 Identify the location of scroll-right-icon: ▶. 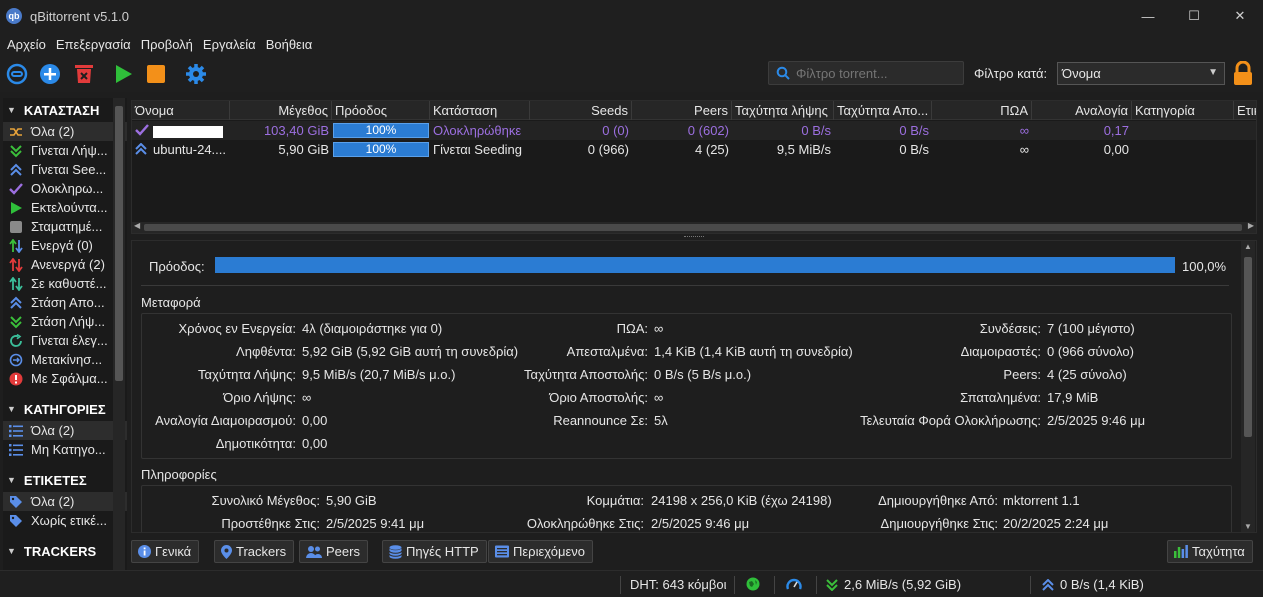
(1251, 225).